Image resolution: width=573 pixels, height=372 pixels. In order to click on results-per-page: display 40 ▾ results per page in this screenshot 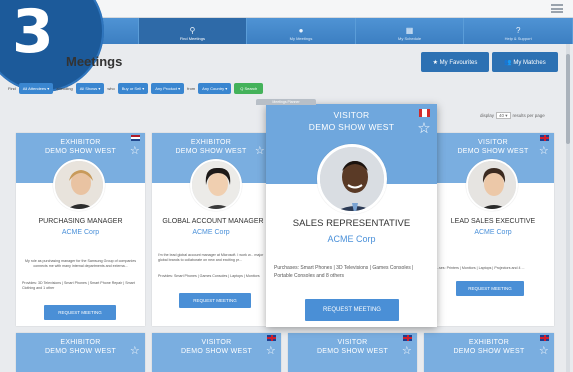, I will do `click(512, 115)`.